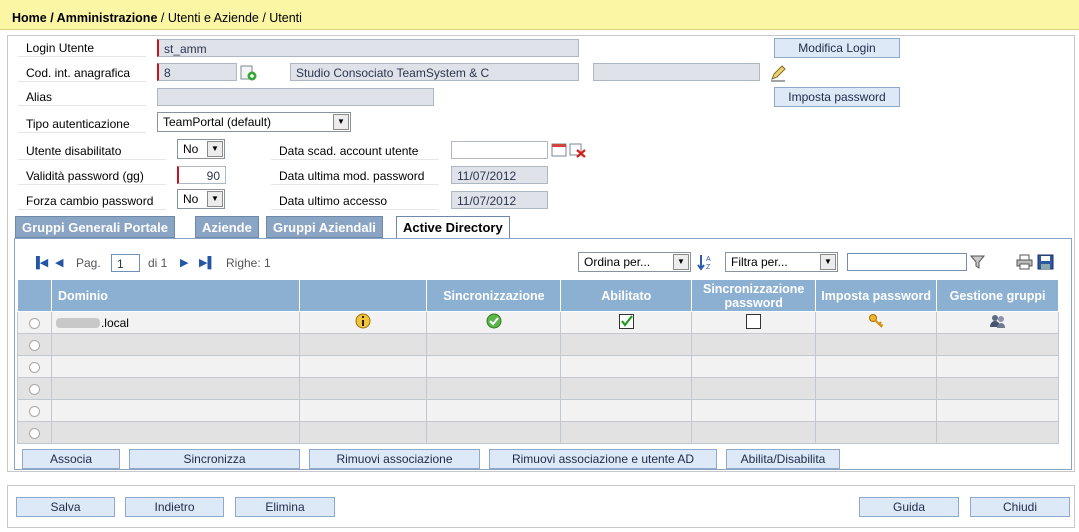  What do you see at coordinates (778, 73) in the screenshot?
I see `edit-pencil-icon` at bounding box center [778, 73].